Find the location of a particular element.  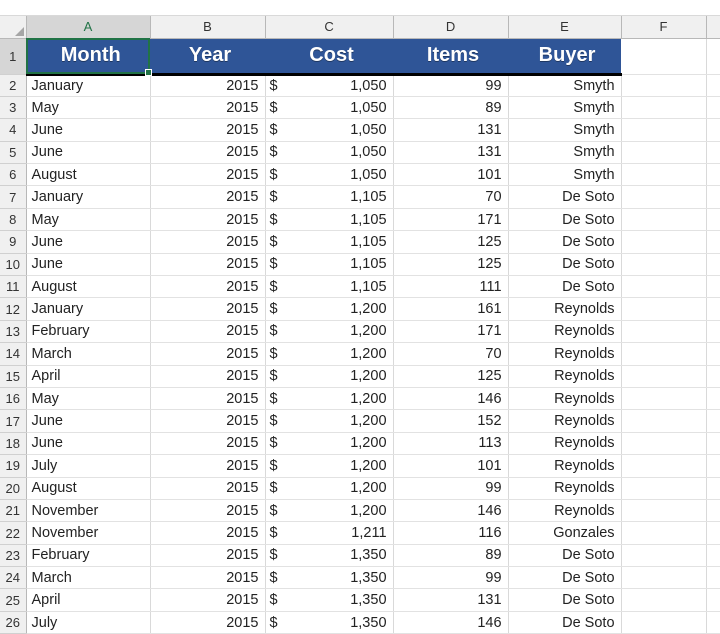

row-header-25: 25 is located at coordinates (13, 600).